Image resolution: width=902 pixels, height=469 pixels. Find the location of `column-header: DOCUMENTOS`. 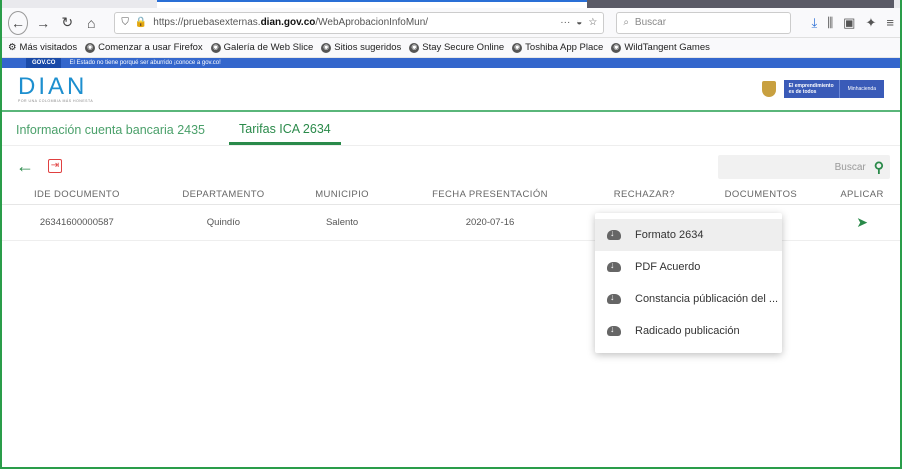

column-header: DOCUMENTOS is located at coordinates (761, 195).